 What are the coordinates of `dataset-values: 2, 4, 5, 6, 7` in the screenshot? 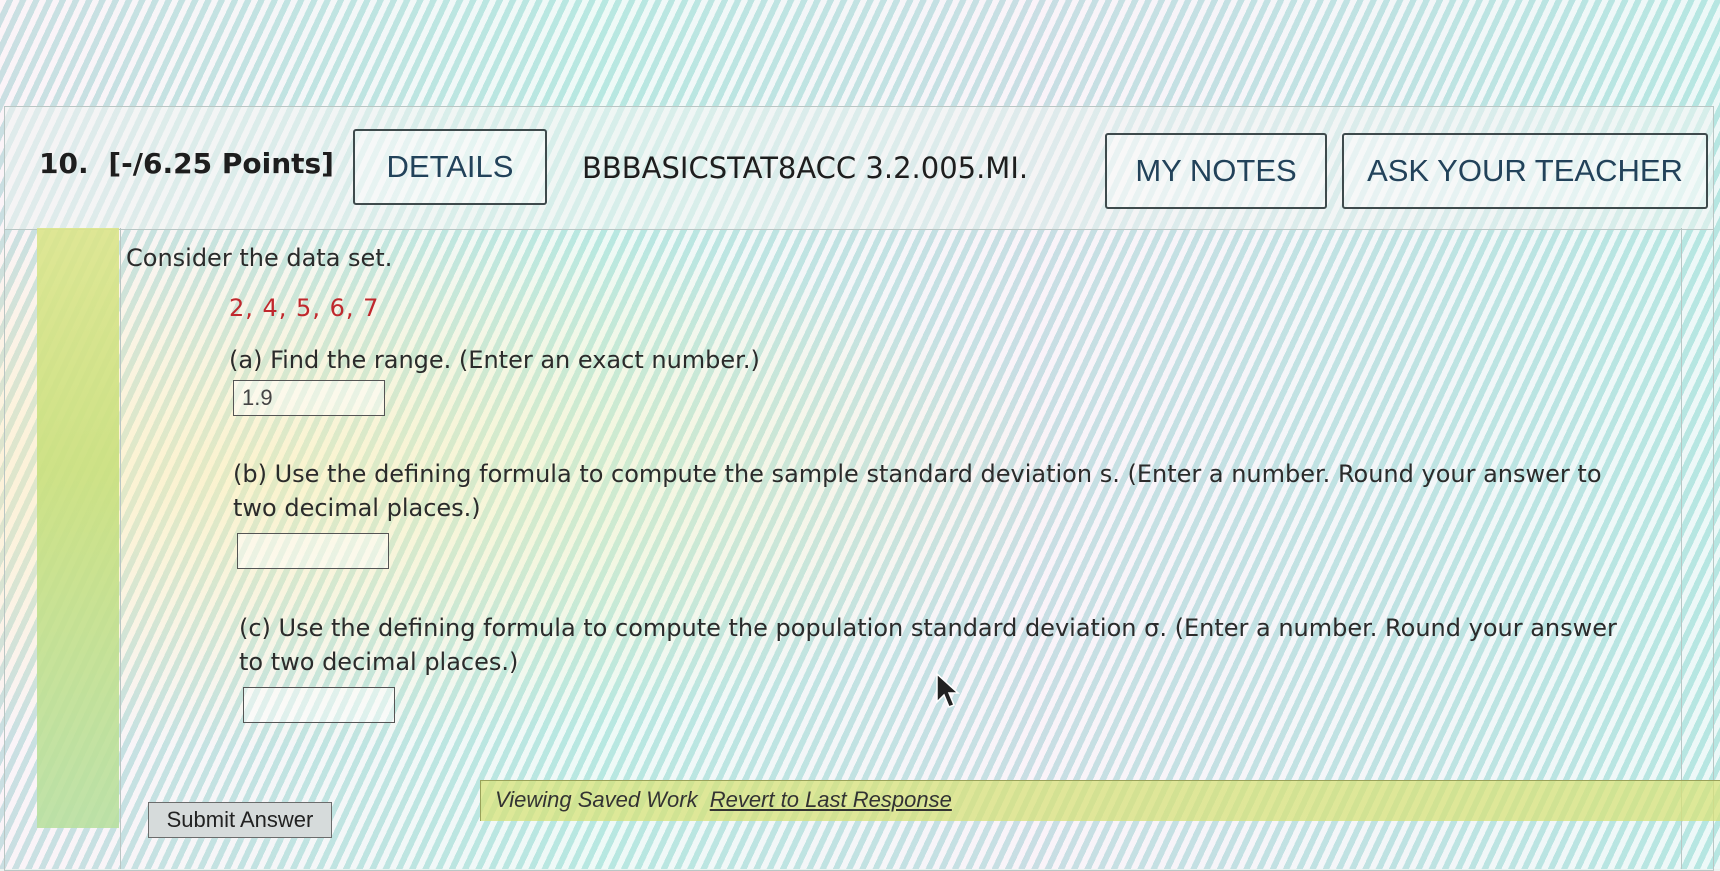 It's located at (304, 308).